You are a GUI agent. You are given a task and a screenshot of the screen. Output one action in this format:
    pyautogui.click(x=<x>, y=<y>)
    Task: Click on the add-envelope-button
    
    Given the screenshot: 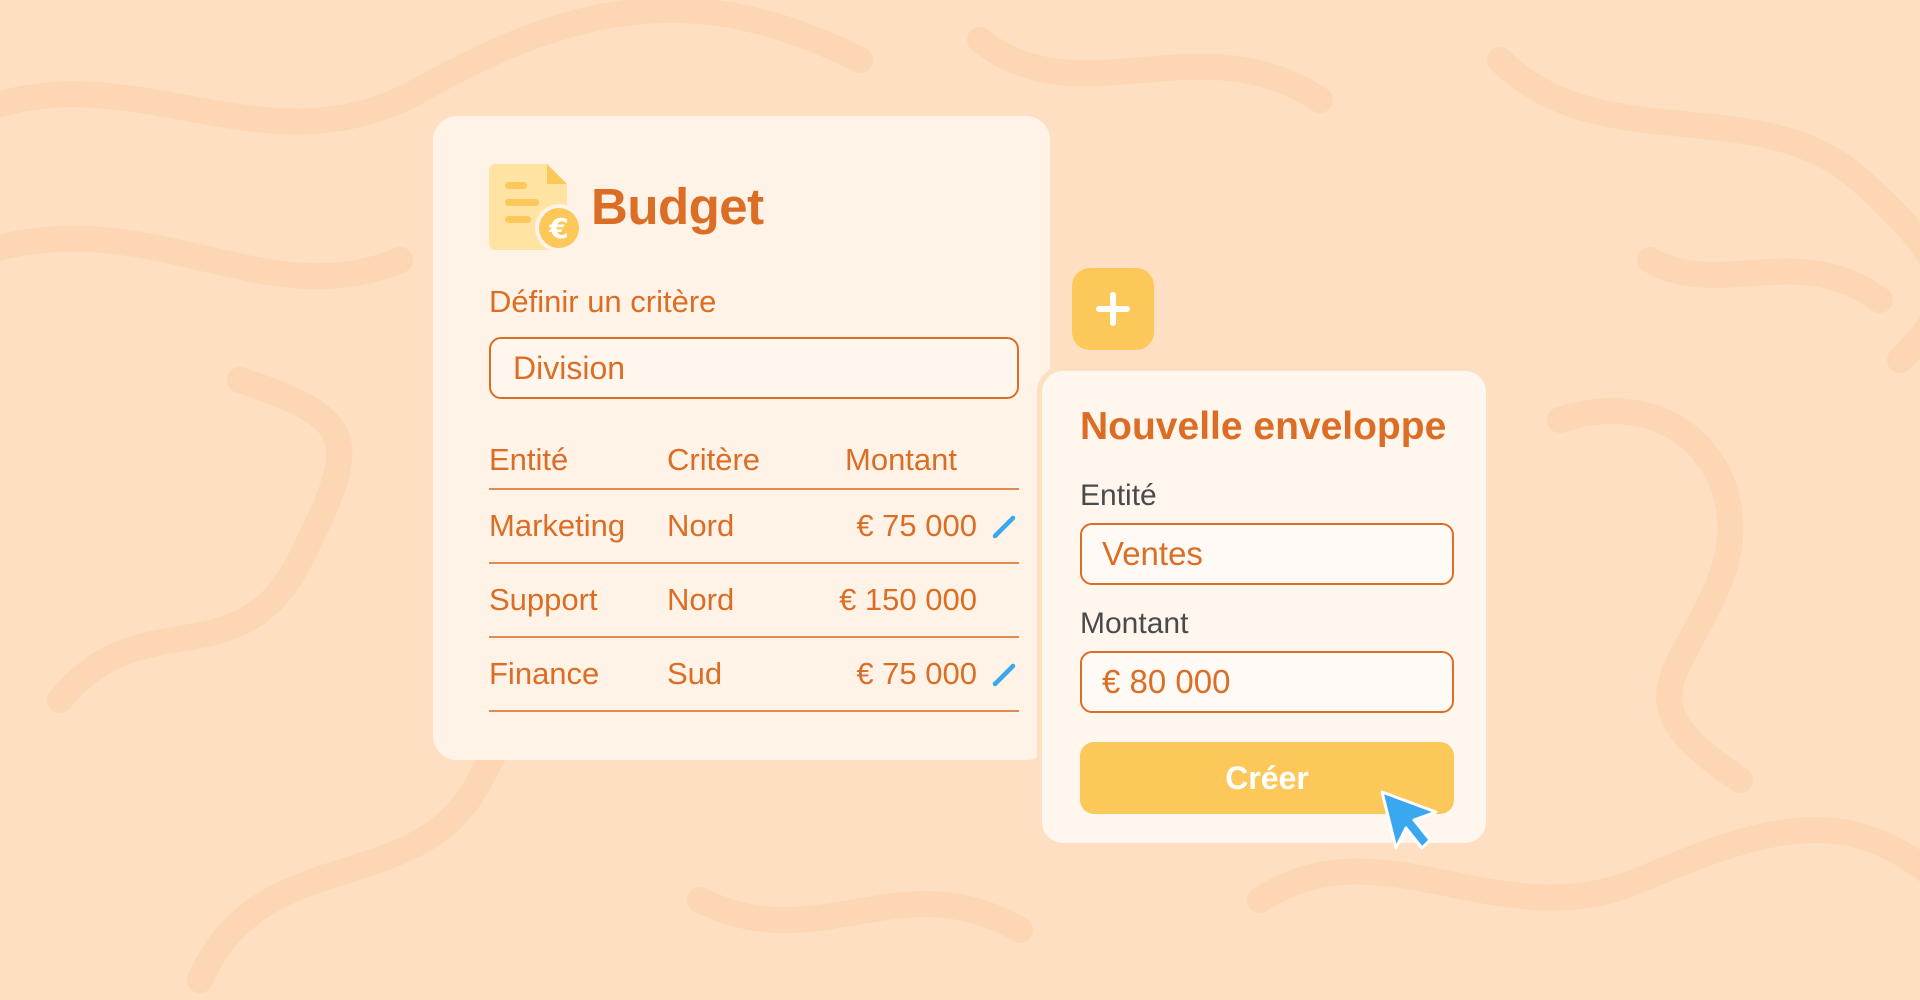 What is the action you would take?
    pyautogui.click(x=1113, y=309)
    